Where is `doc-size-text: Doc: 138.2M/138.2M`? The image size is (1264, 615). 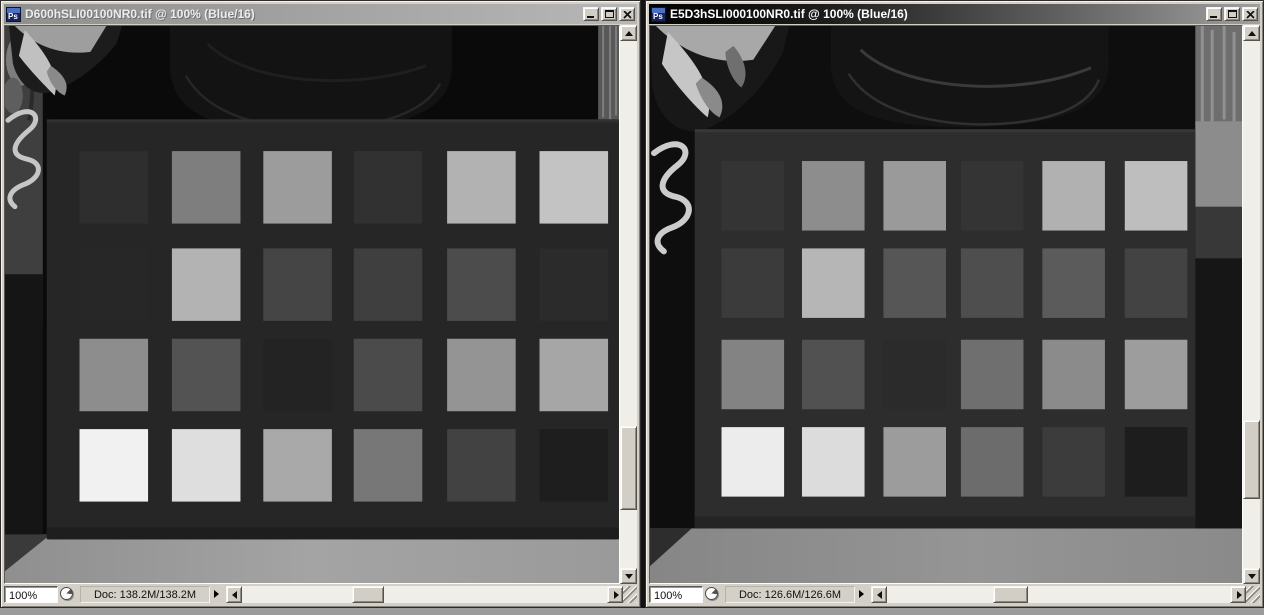
doc-size-text: Doc: 138.2M/138.2M is located at coordinates (145, 594).